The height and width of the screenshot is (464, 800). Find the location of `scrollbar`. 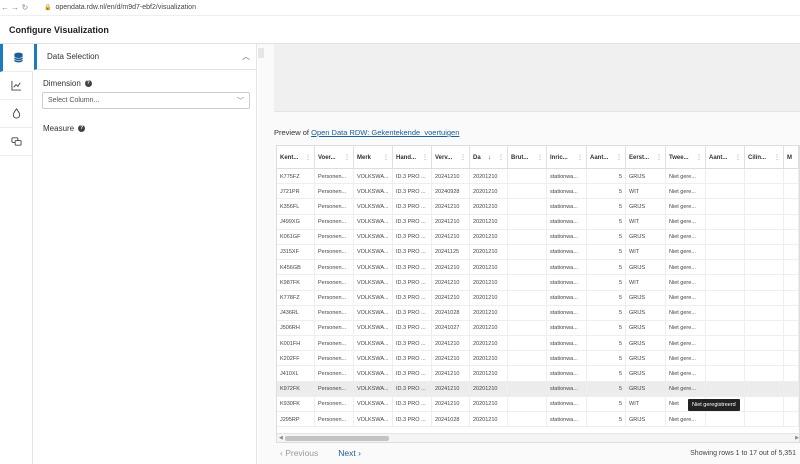

scrollbar is located at coordinates (261, 53).